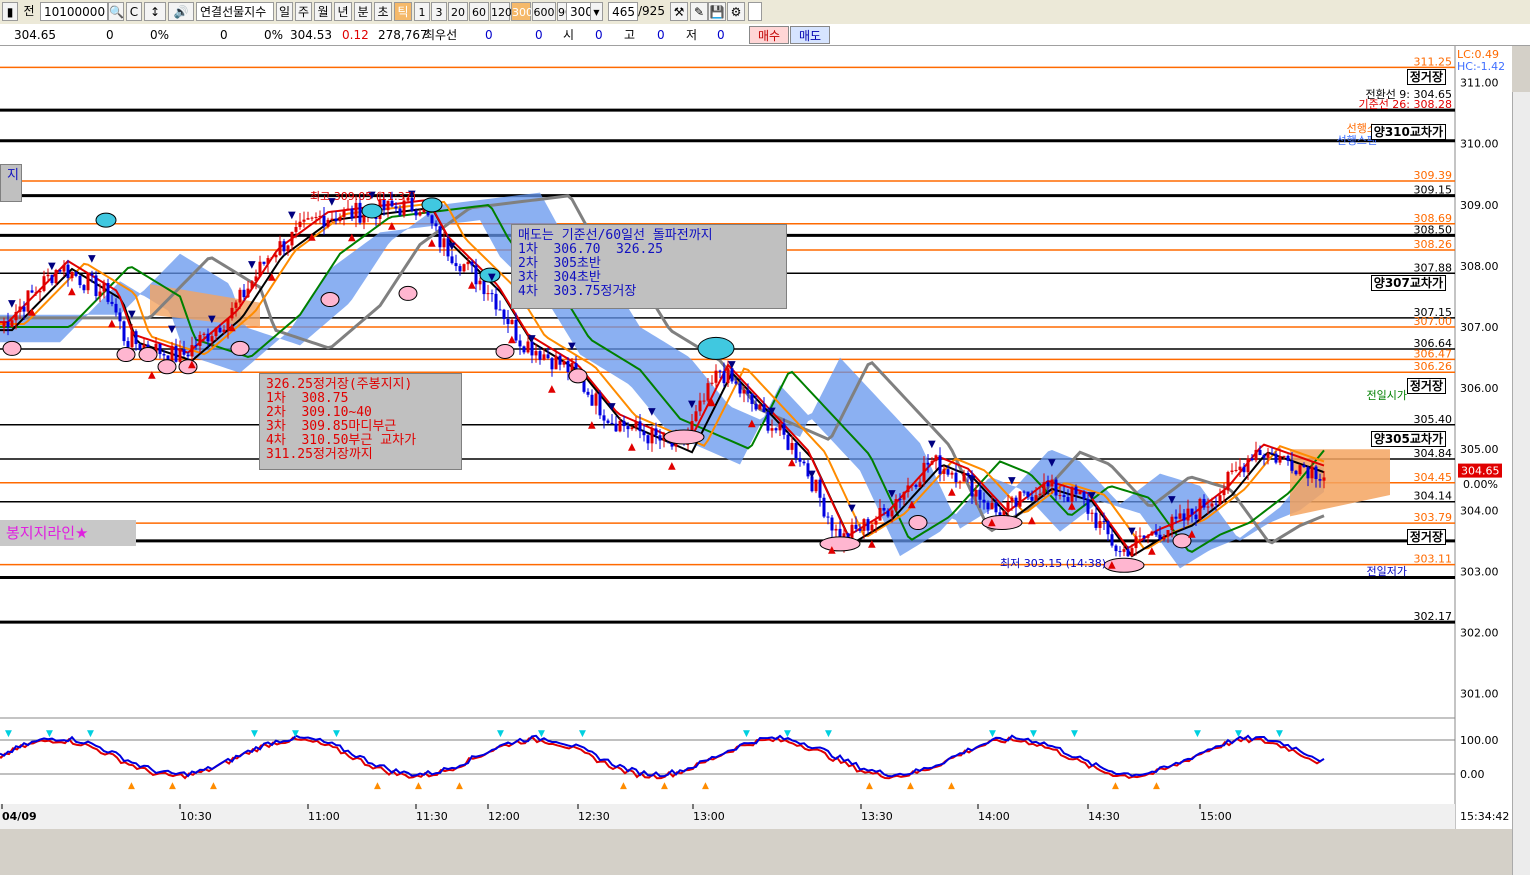 The height and width of the screenshot is (875, 1530). I want to click on left-note: 지, so click(11, 183).